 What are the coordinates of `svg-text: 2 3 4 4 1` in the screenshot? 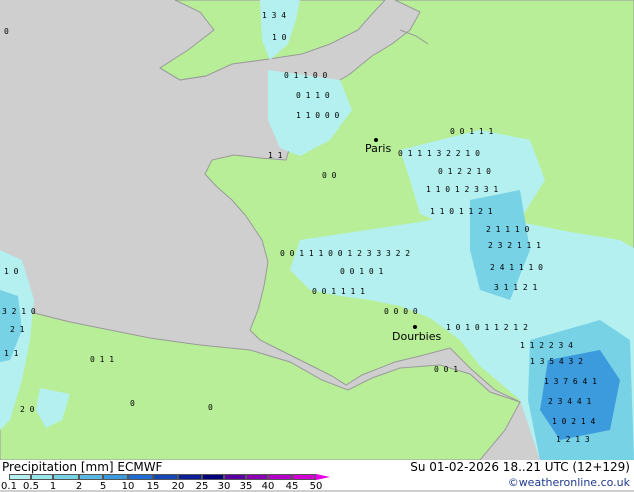 It's located at (570, 401).